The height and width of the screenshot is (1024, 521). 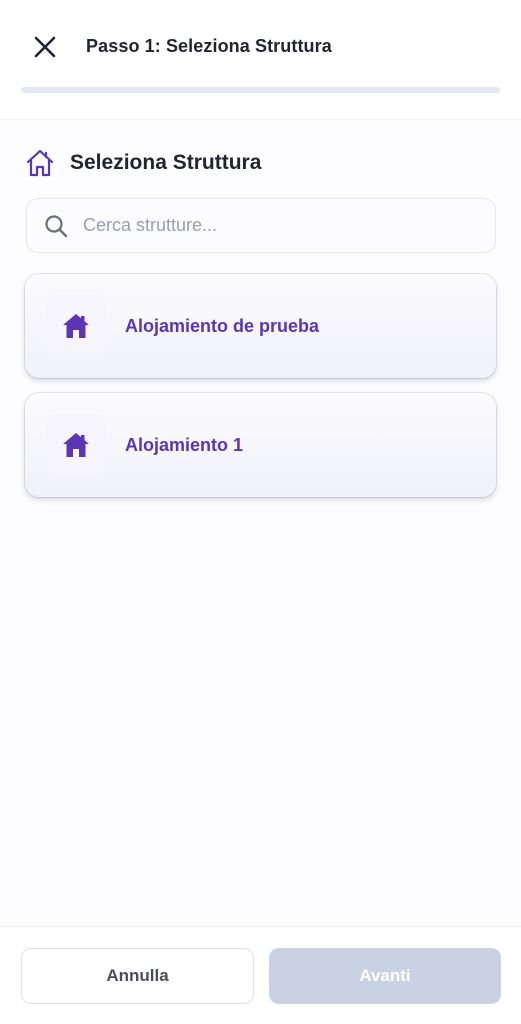 I want to click on footer-actions: Annulla Avanti, so click(x=260, y=975).